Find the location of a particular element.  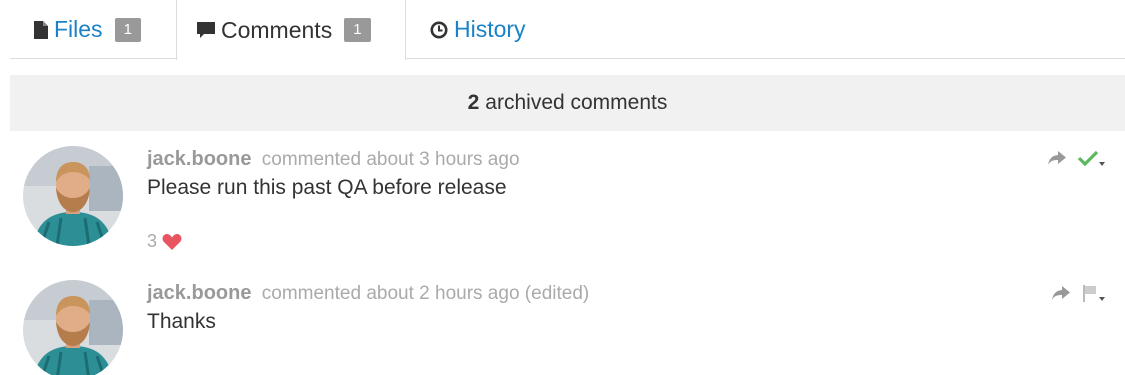

like-count: 3 is located at coordinates (152, 241).